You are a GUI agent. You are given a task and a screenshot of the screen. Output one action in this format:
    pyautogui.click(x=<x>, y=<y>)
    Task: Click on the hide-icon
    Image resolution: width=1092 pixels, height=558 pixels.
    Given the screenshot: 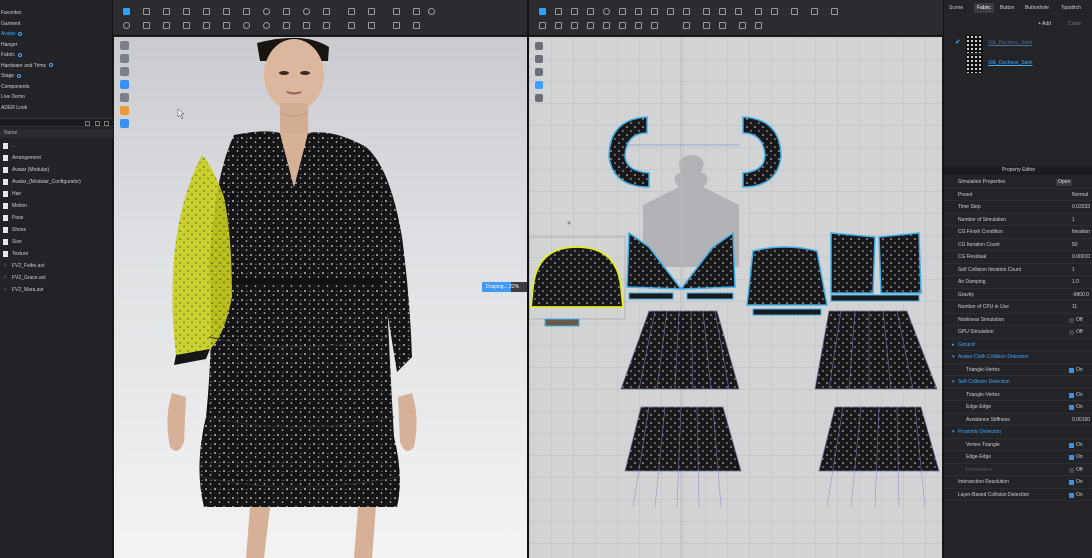 What is the action you would take?
    pyautogui.click(x=286, y=25)
    